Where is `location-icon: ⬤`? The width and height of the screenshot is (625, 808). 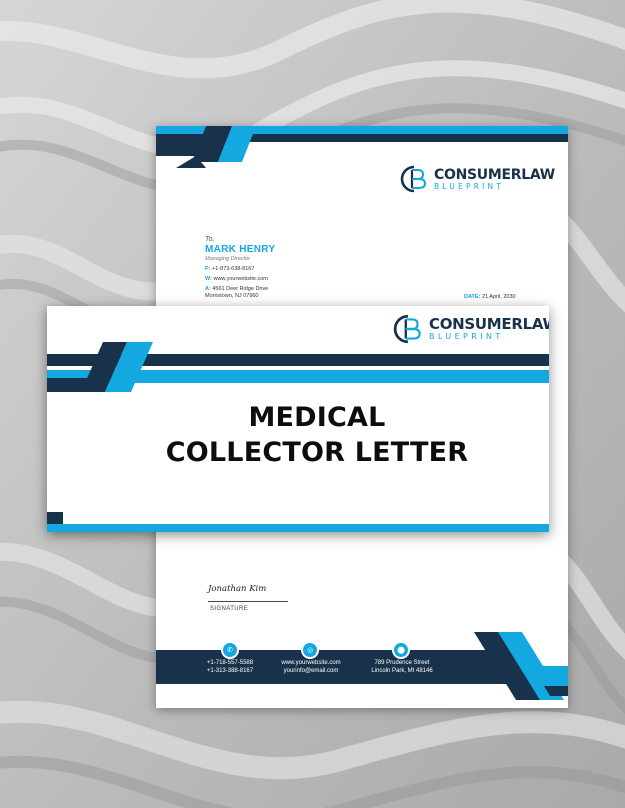
location-icon: ⬤ is located at coordinates (401, 650).